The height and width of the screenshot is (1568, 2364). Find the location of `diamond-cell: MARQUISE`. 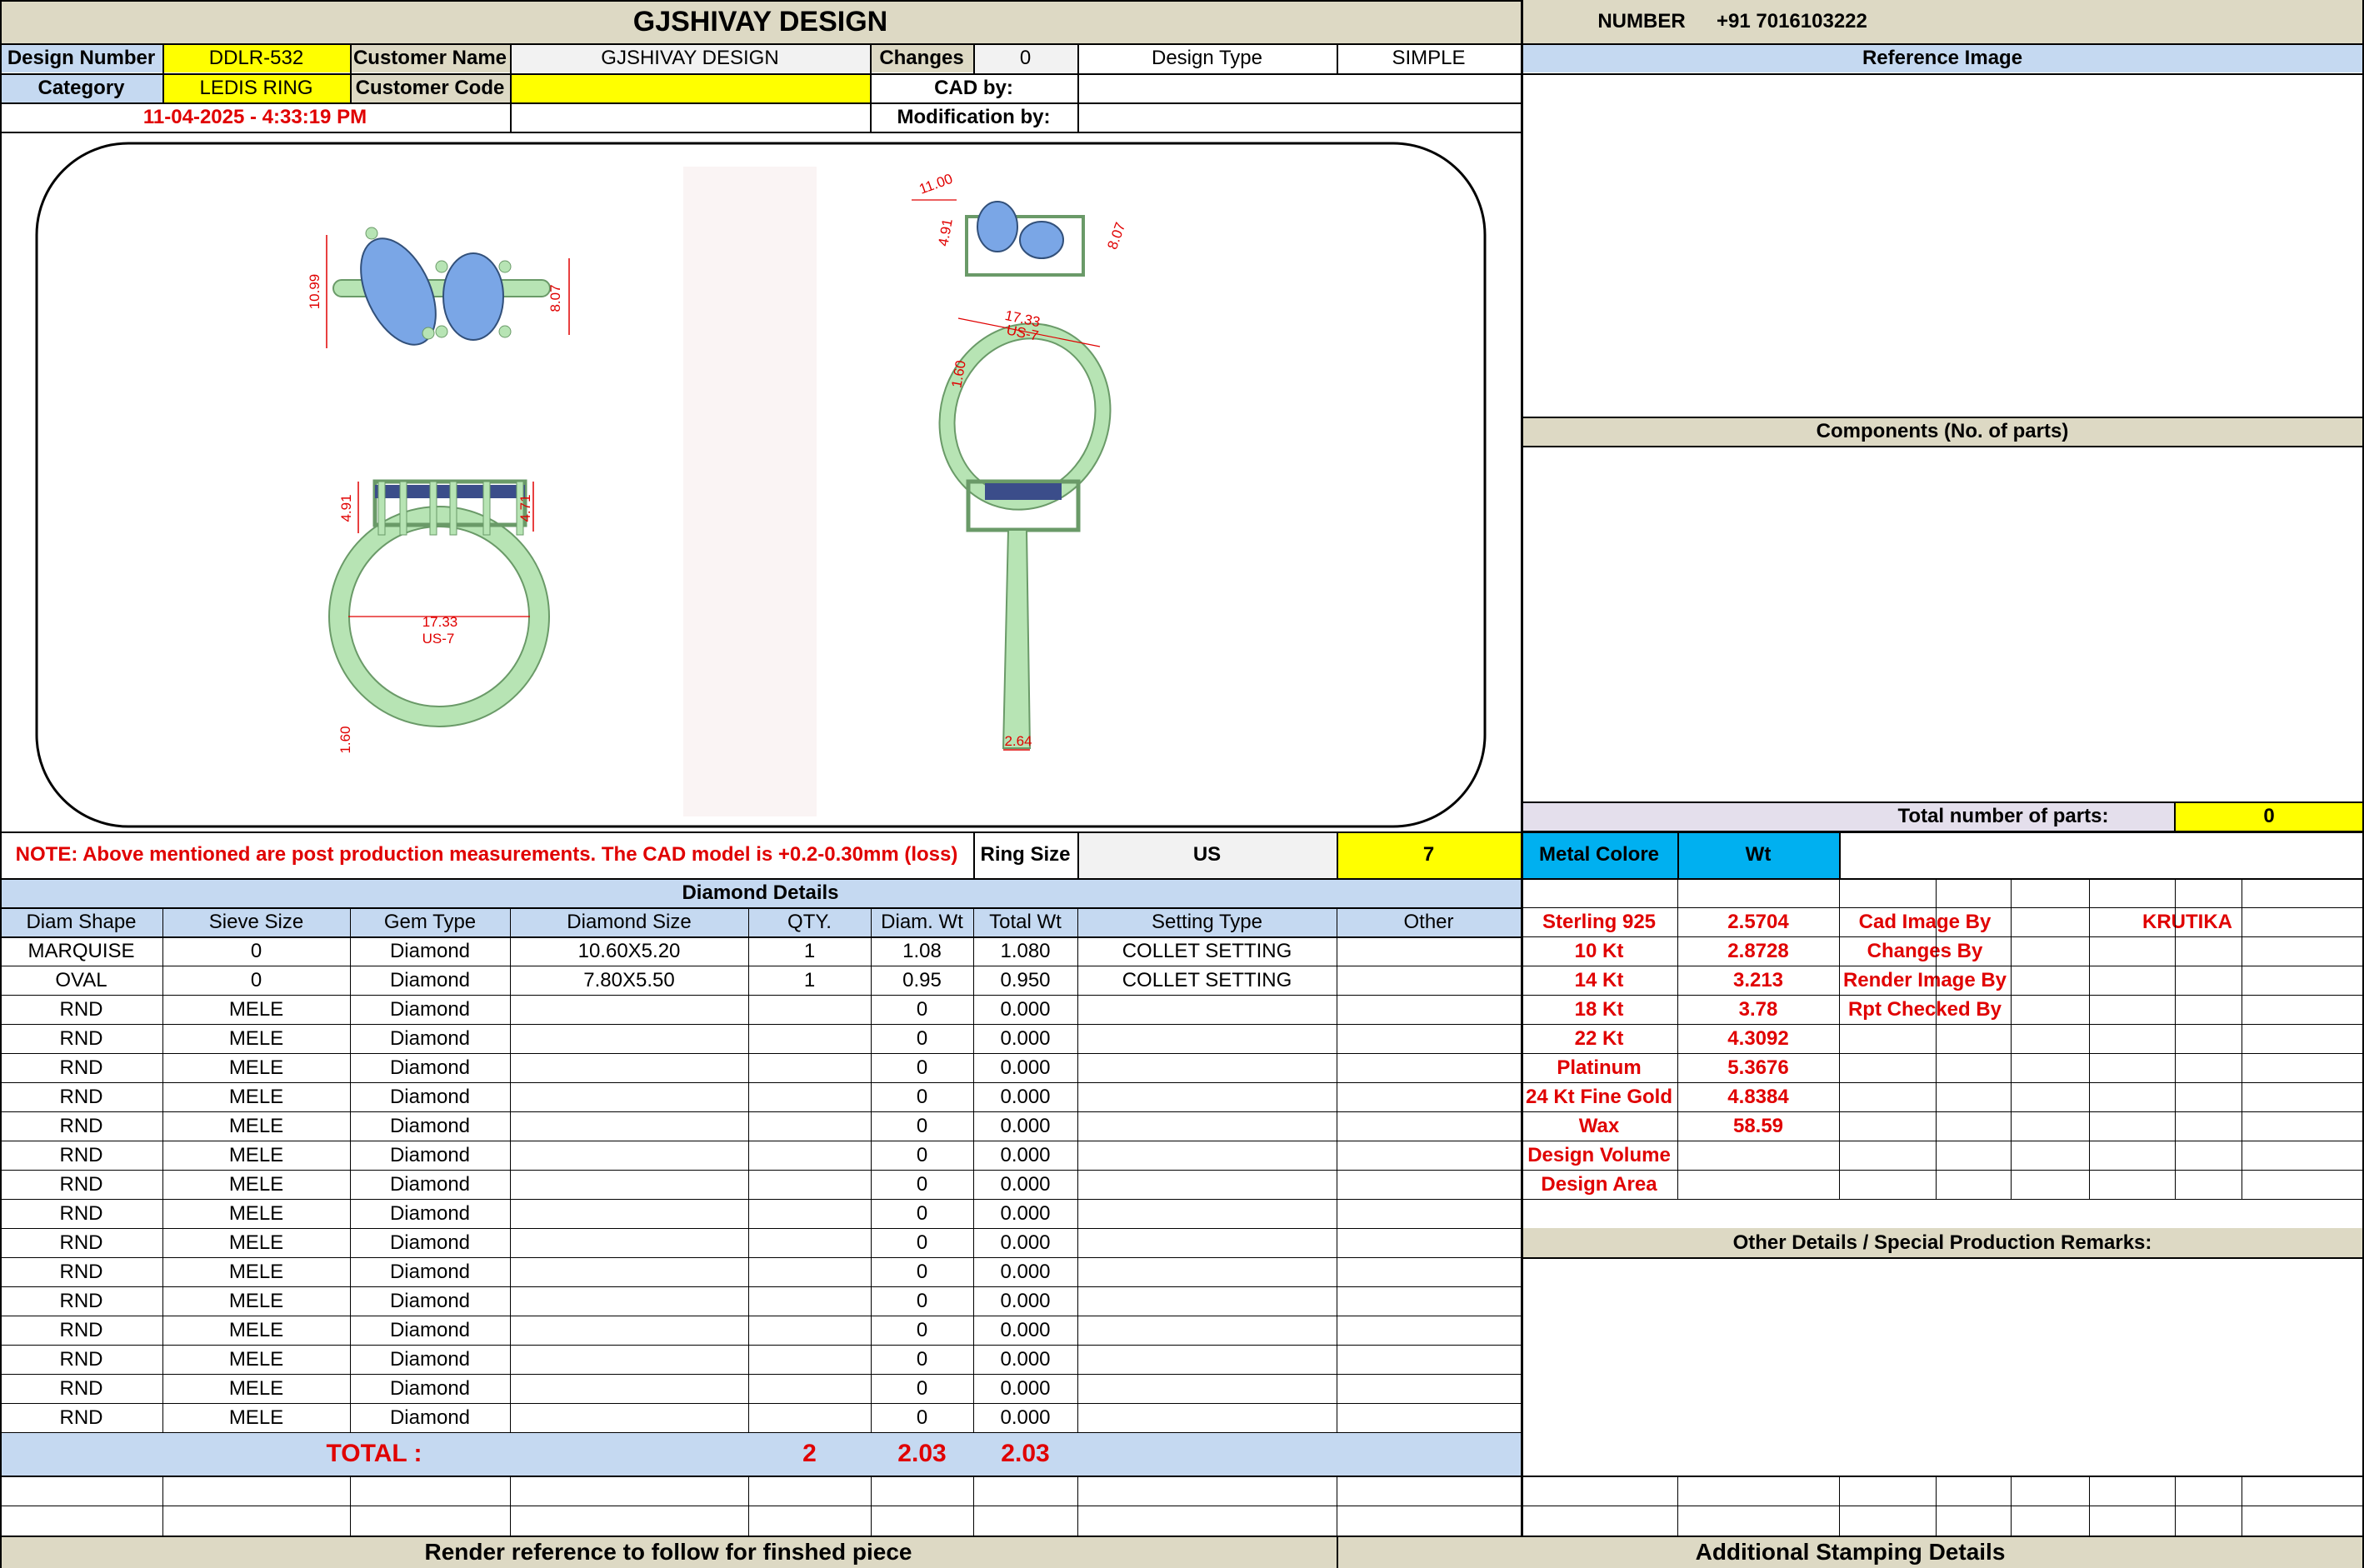

diamond-cell: MARQUISE is located at coordinates (81, 951).